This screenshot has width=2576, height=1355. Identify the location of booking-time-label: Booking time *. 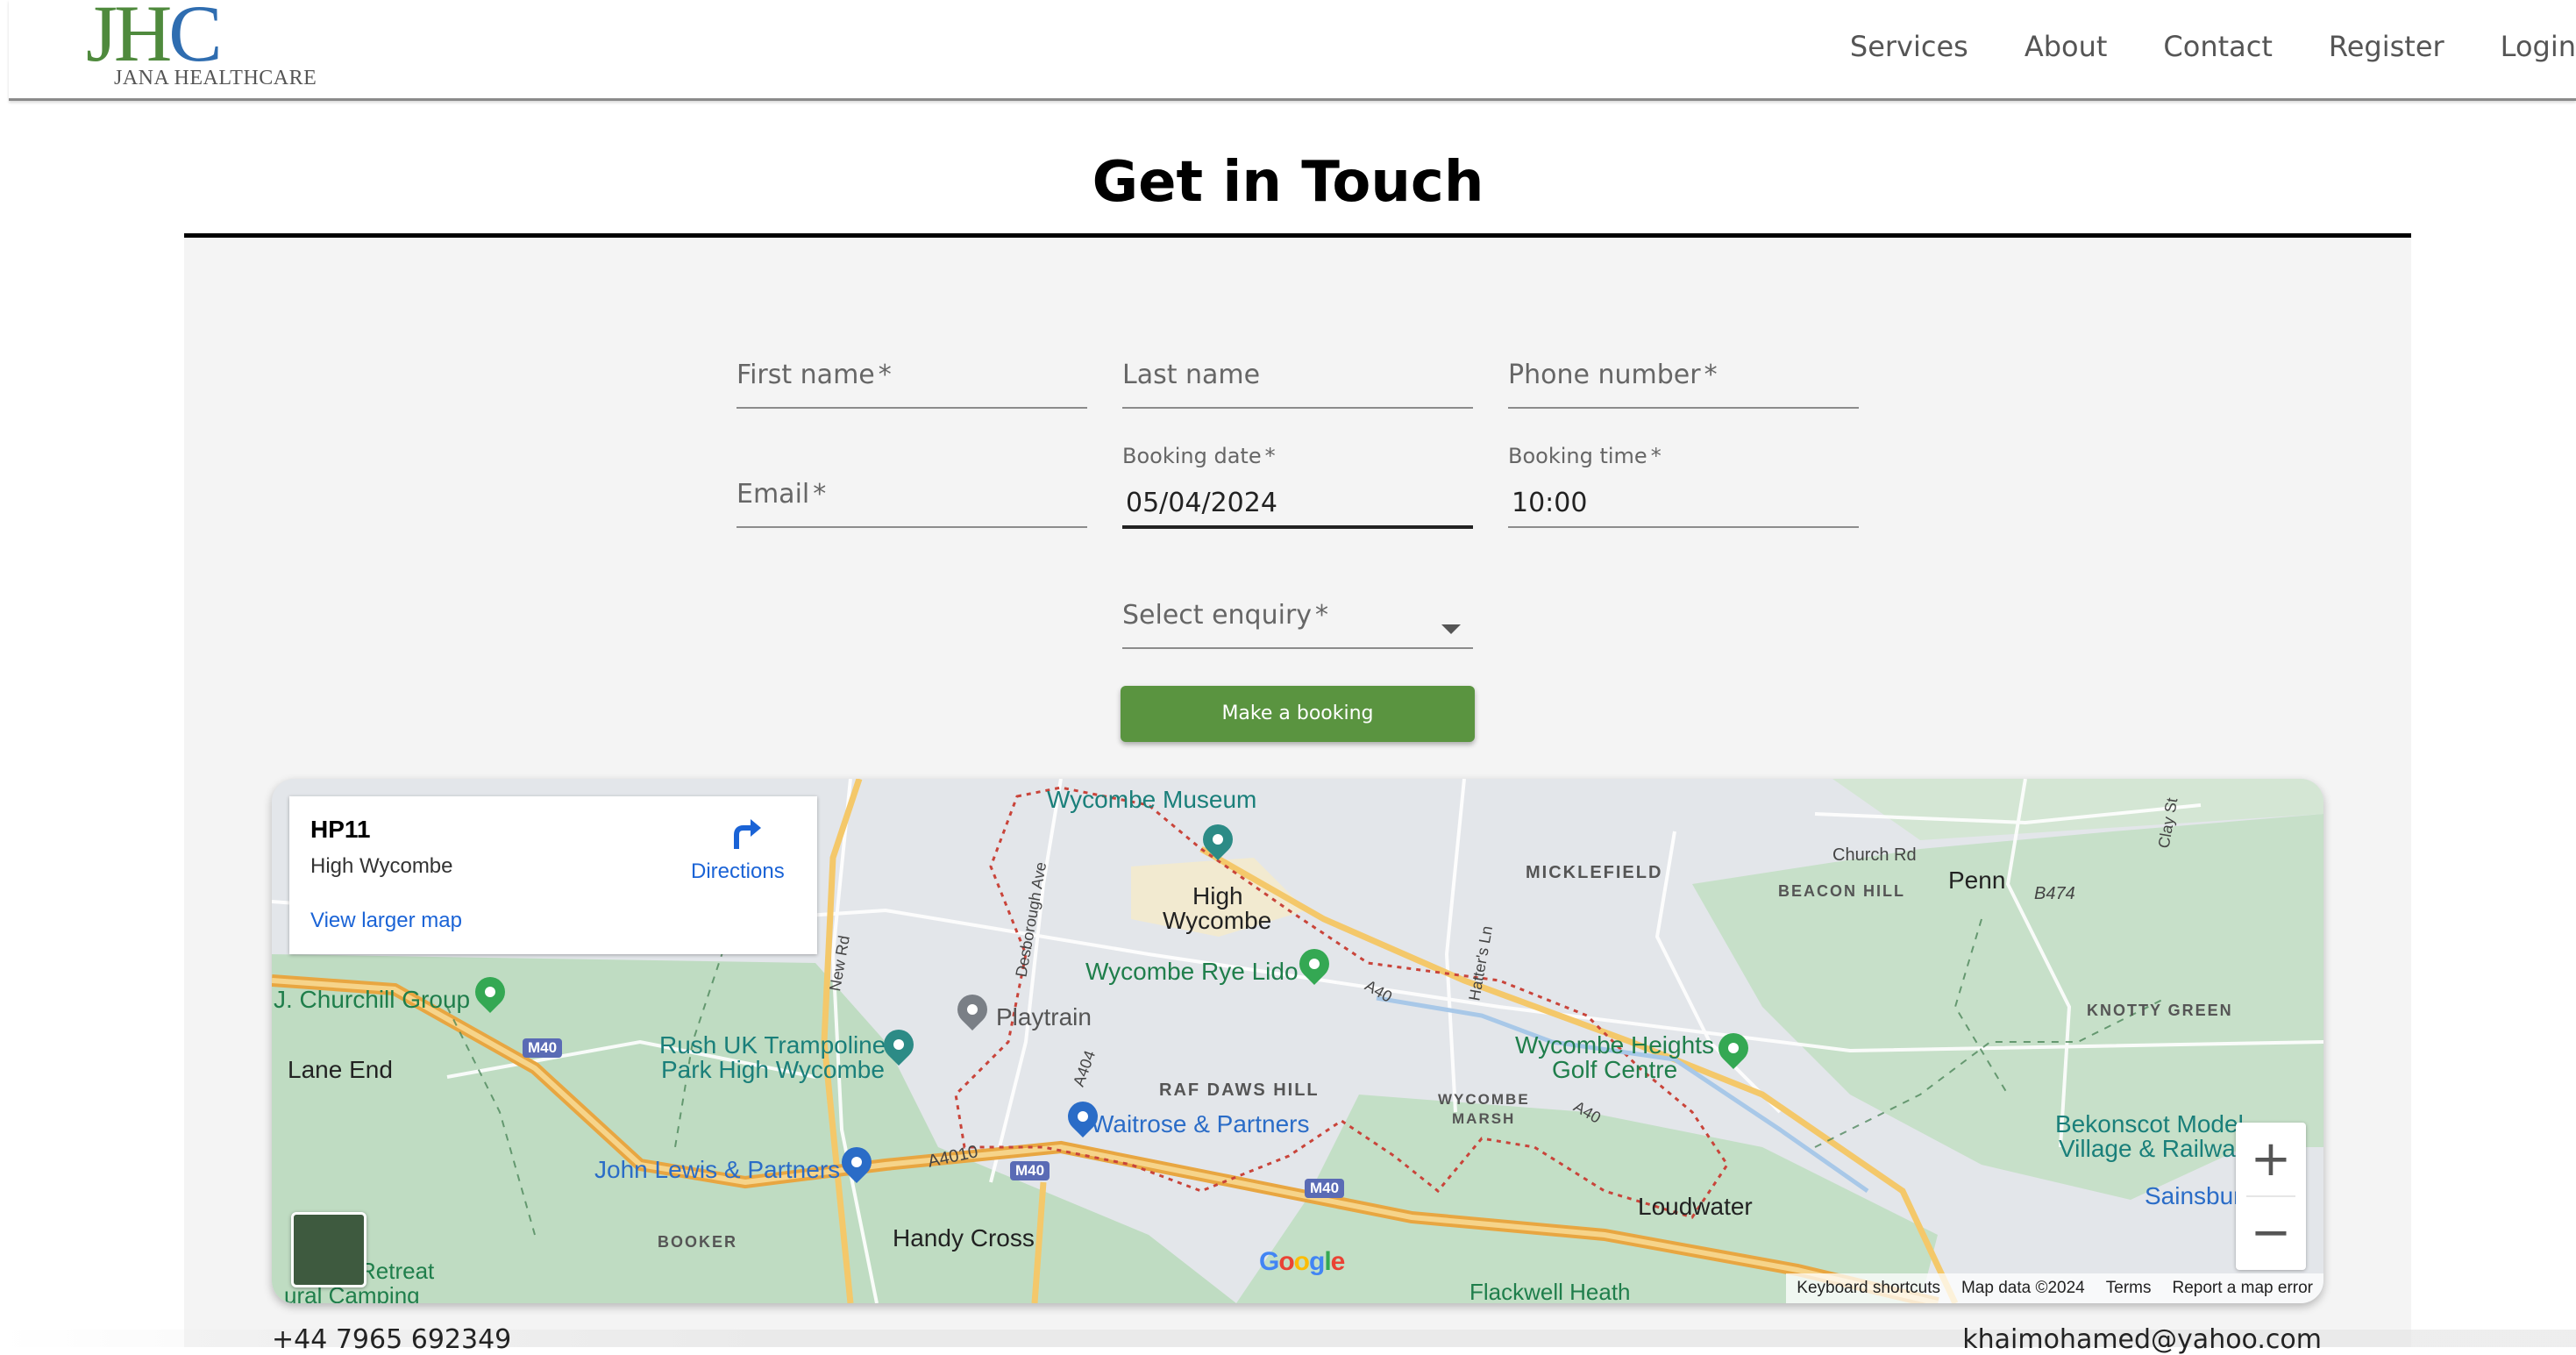
(1585, 456).